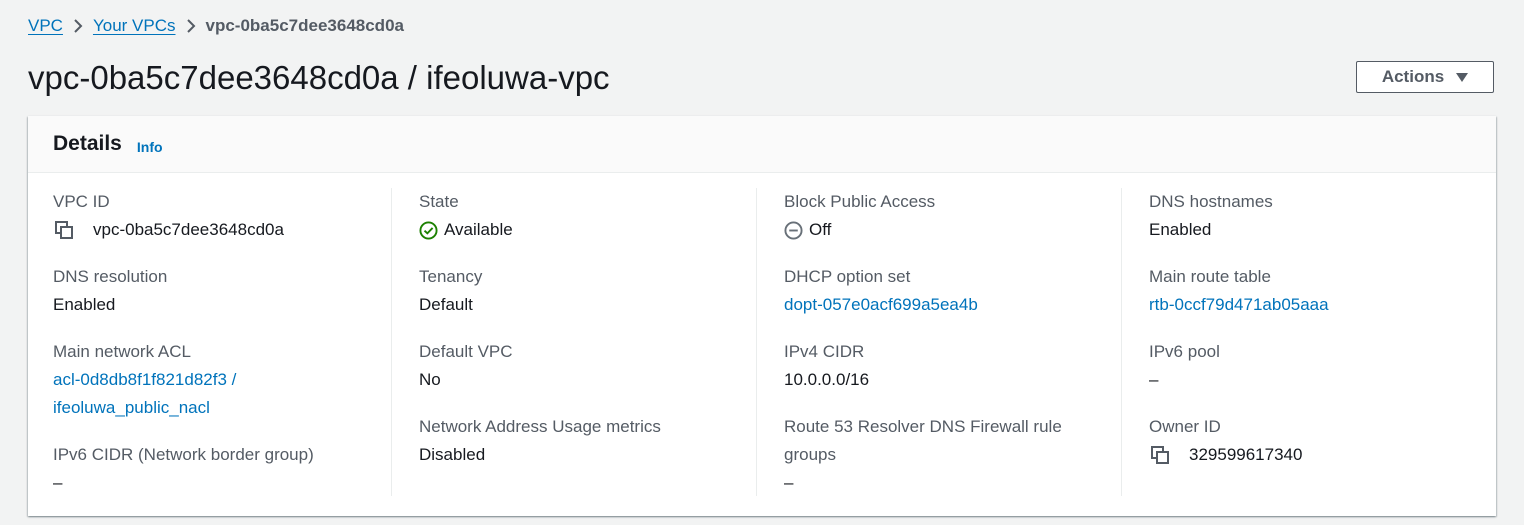  What do you see at coordinates (1314, 366) in the screenshot?
I see `ipv6-pool-field: IPv6 pool –` at bounding box center [1314, 366].